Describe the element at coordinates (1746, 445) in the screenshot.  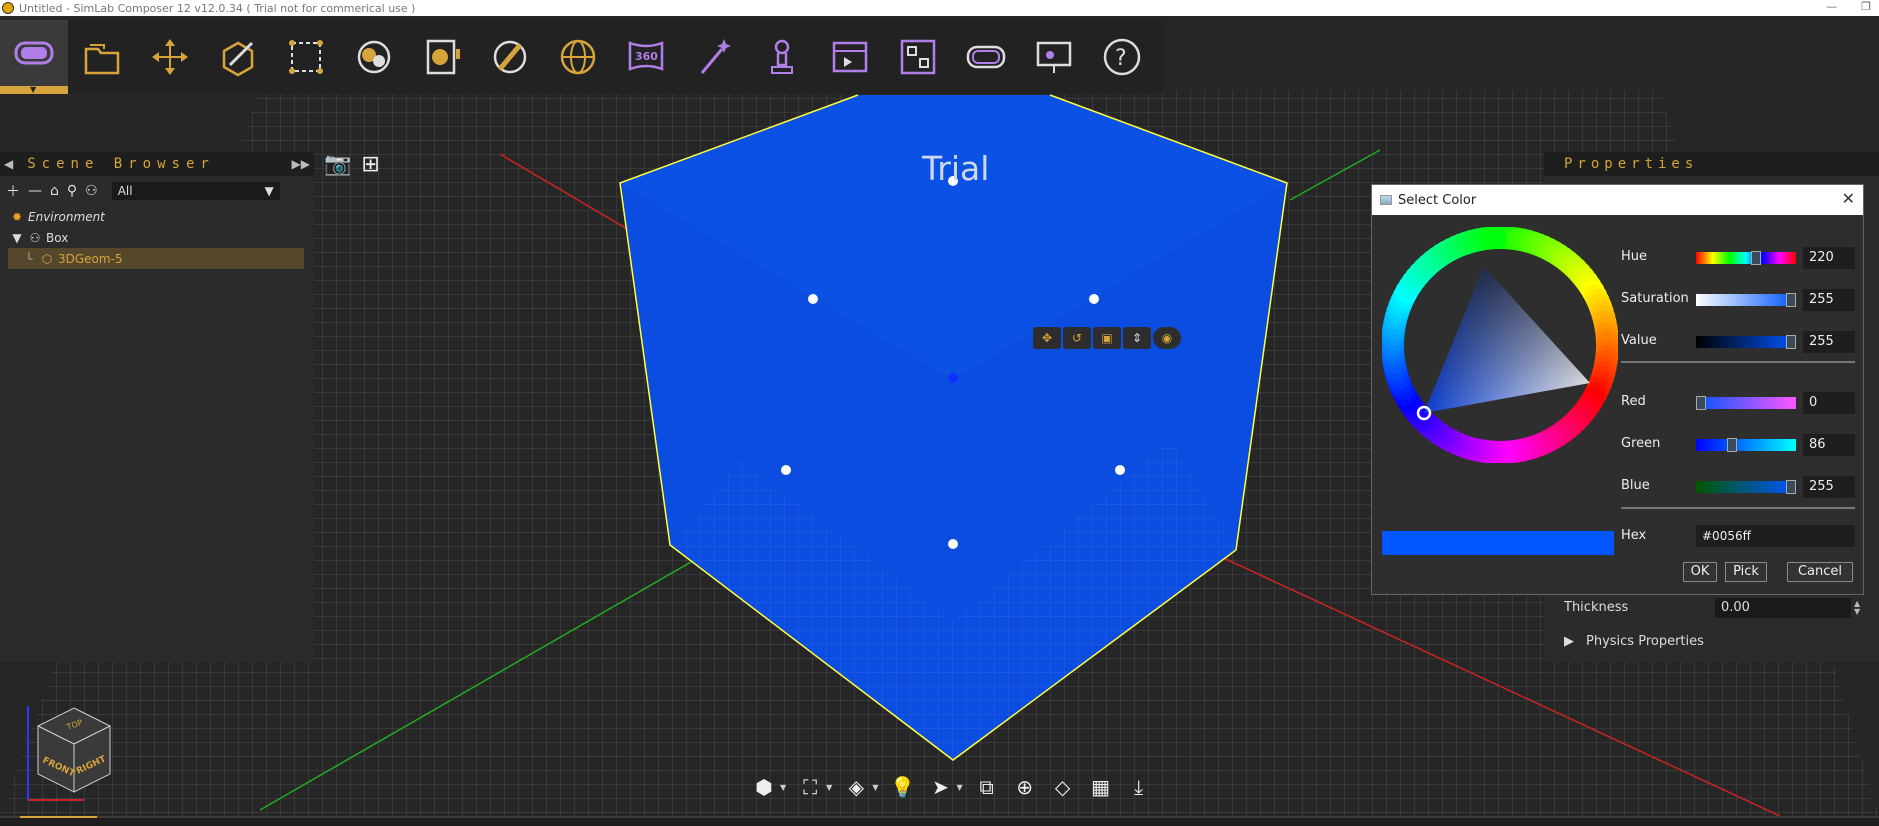
I see `green-slider` at that location.